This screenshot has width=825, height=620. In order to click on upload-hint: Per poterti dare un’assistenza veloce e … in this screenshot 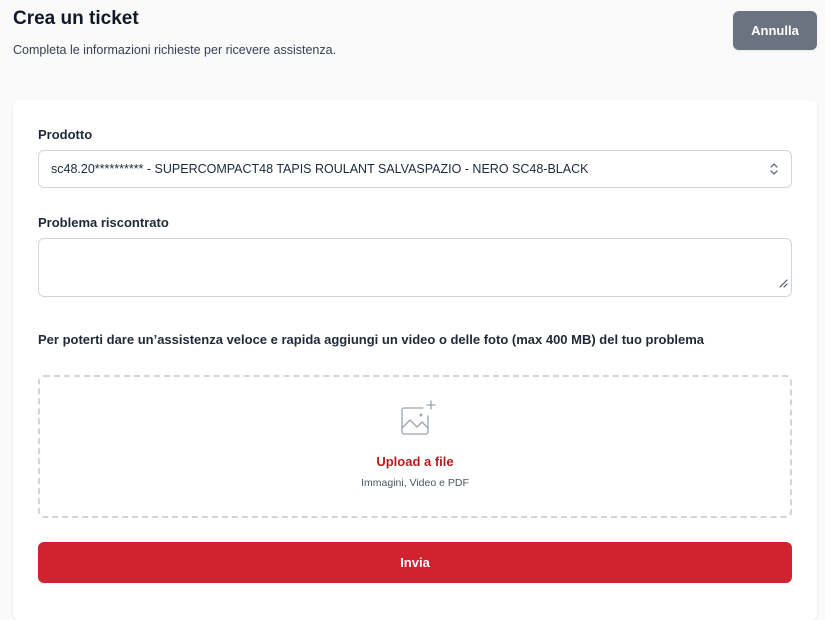, I will do `click(371, 339)`.